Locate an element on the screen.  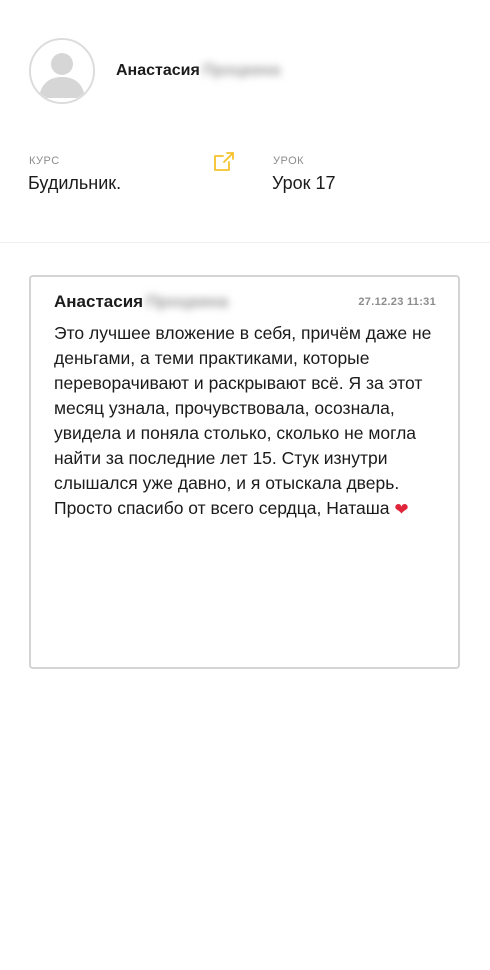
review-author-surname-blurred: Процкина is located at coordinates (187, 301).